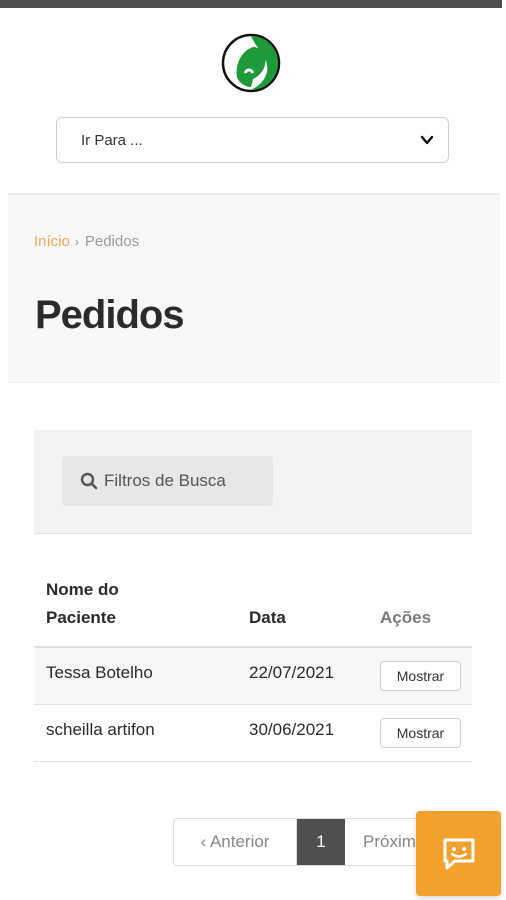  Describe the element at coordinates (406, 617) in the screenshot. I see `column-header-actions: Ações` at that location.